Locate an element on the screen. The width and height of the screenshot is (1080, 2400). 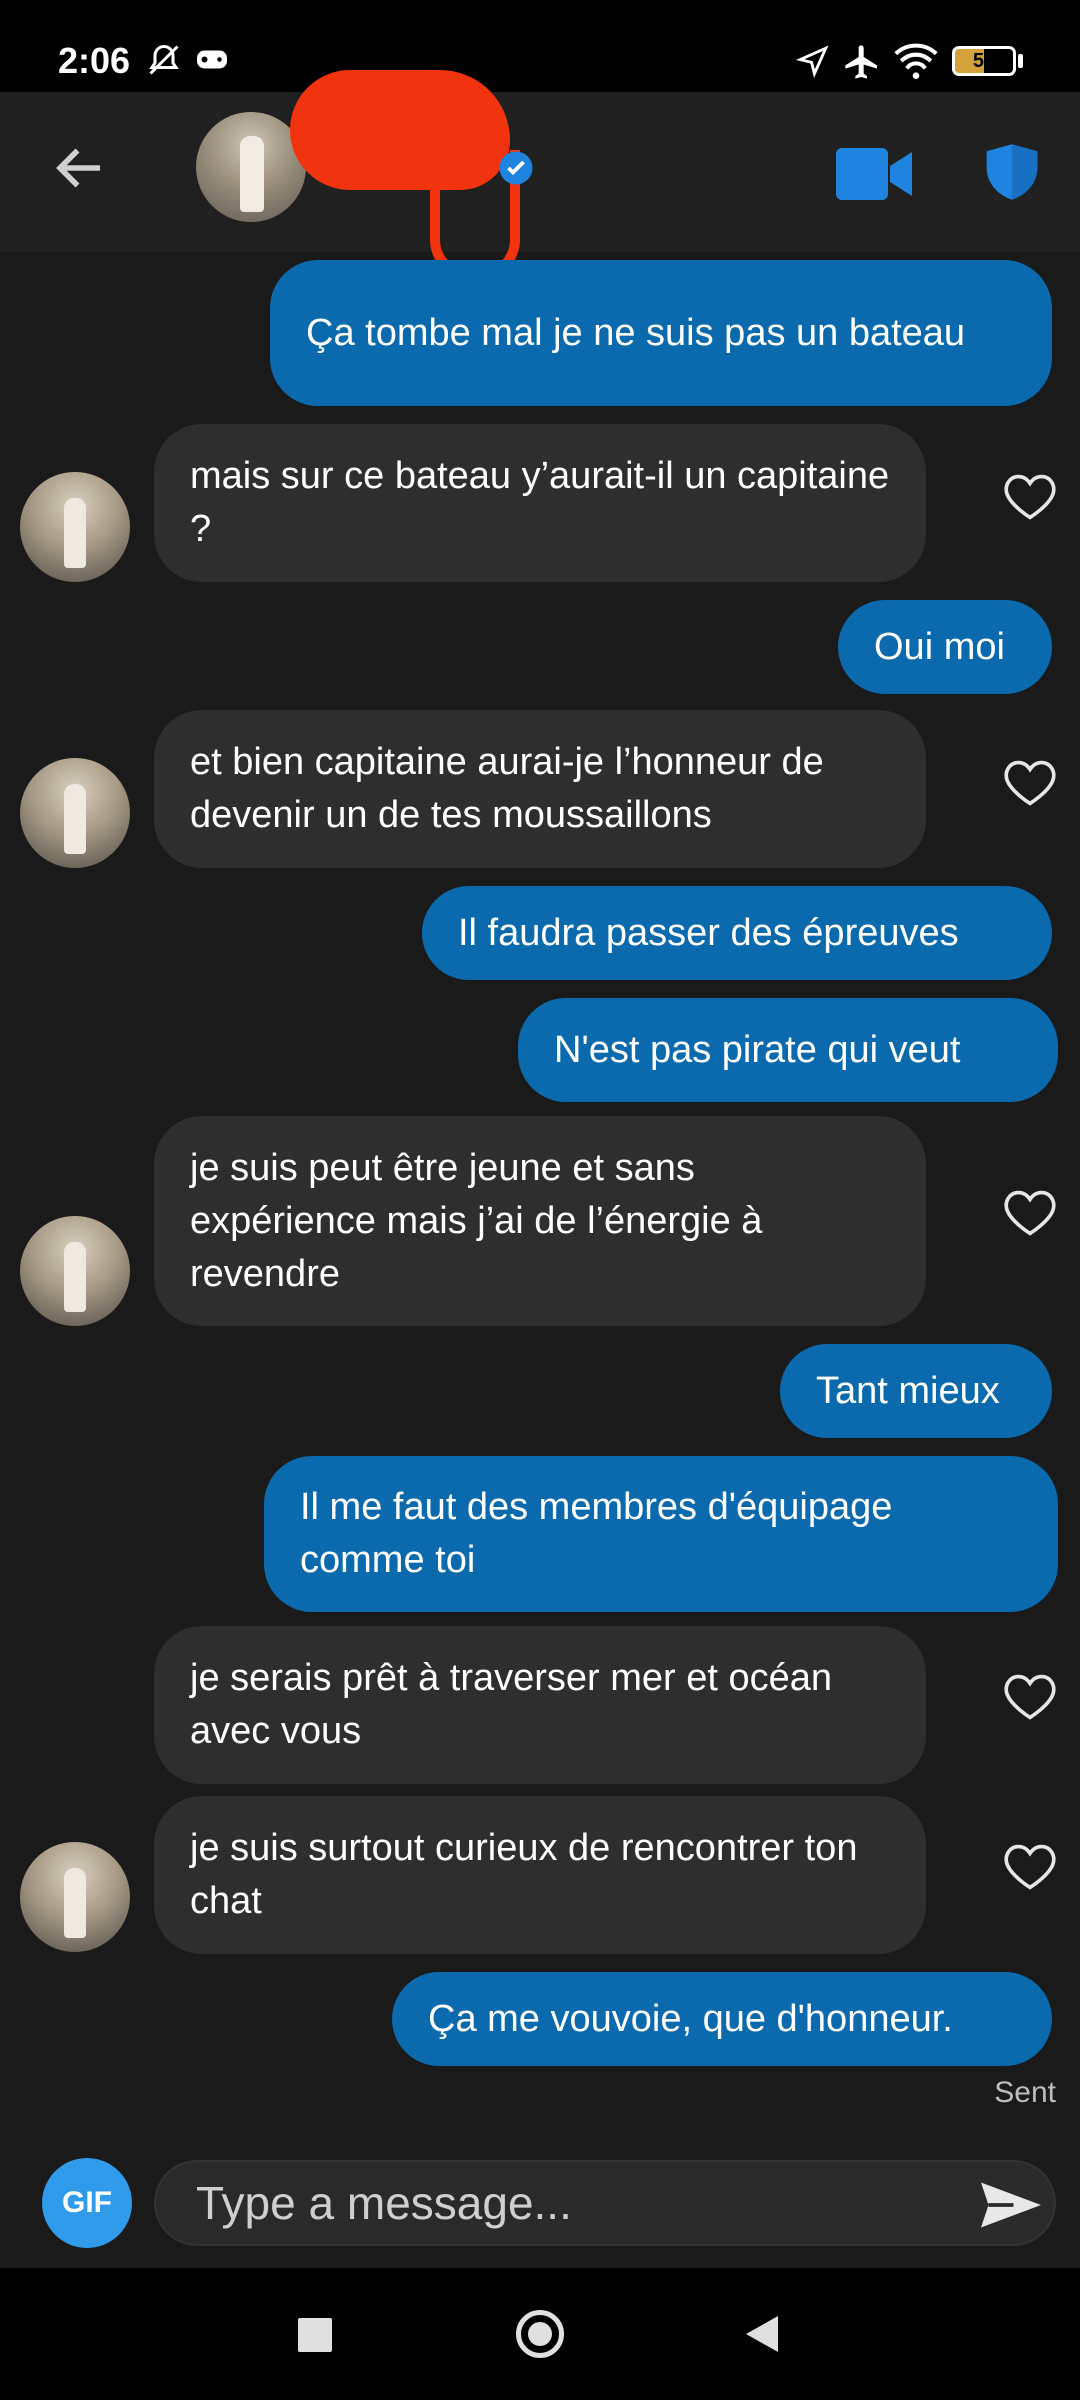
message-bubble-sent: Tant mieux is located at coordinates (916, 1391).